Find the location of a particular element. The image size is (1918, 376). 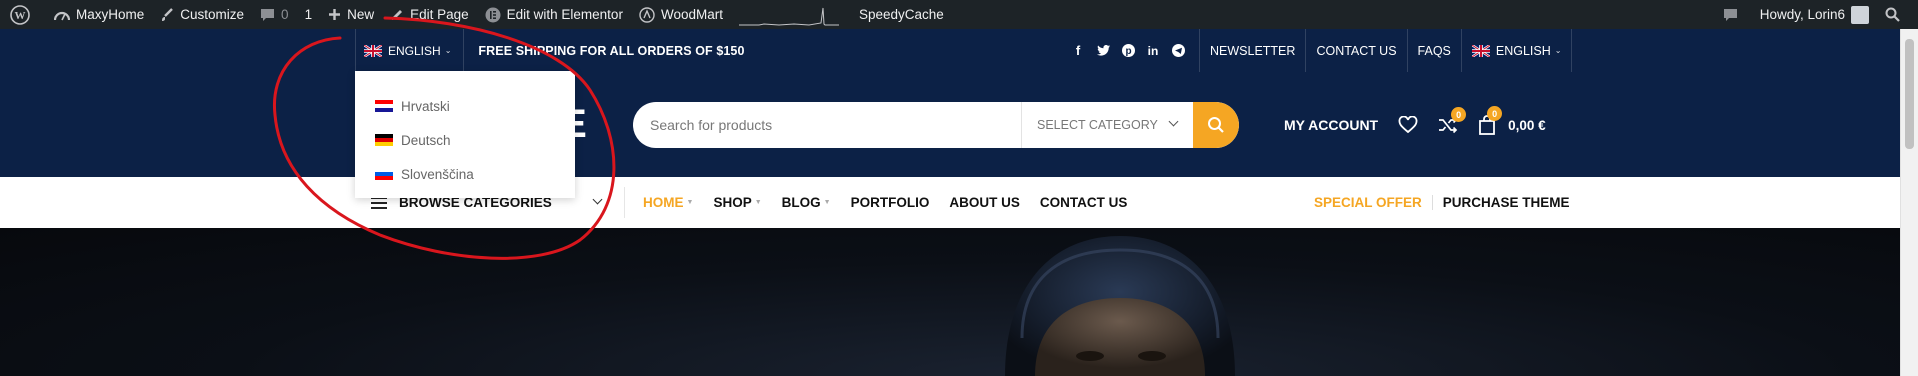

menu-item-contact-us: CONTACT US is located at coordinates (1084, 202).